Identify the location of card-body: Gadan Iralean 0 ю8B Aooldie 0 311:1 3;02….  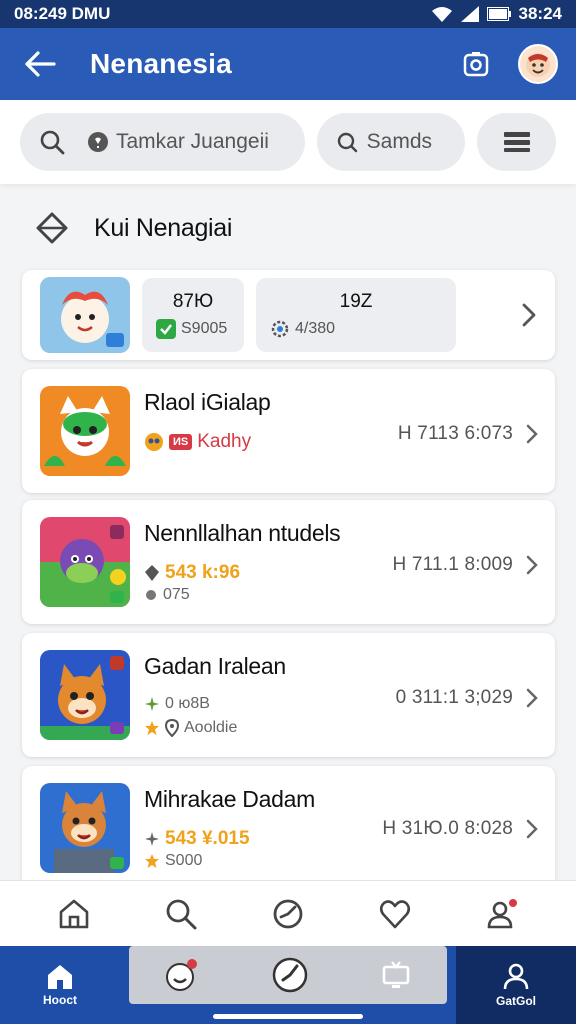
(340, 695).